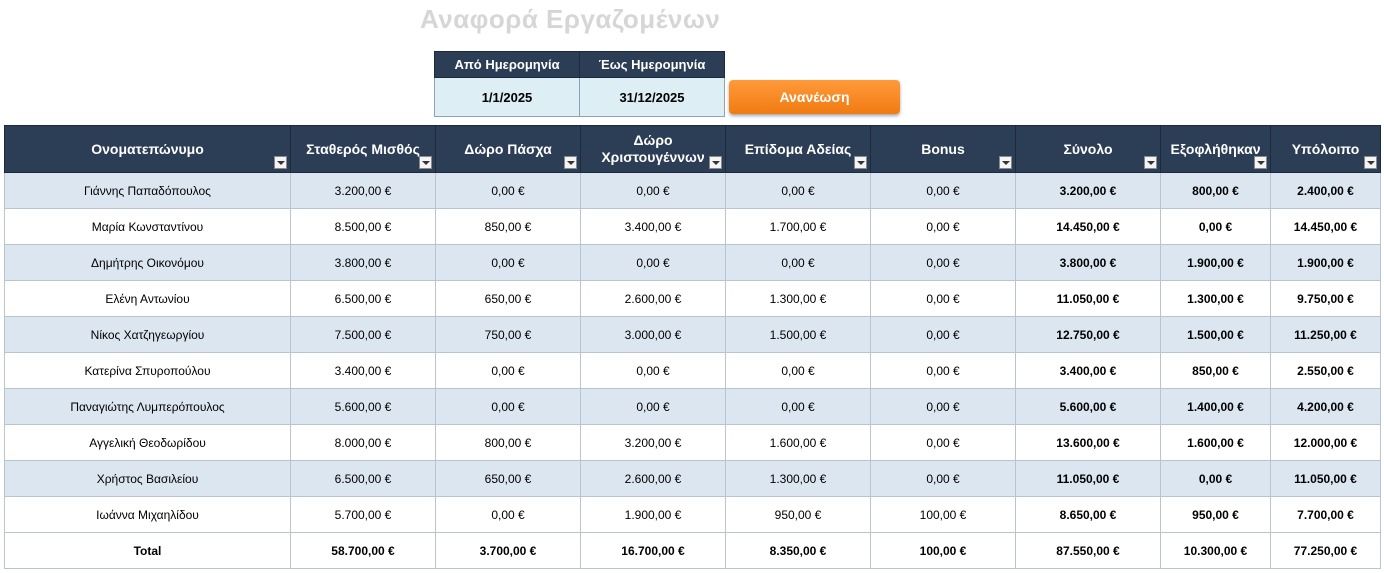  I want to click on cell-paid: 1.900,00 €, so click(1215, 262).